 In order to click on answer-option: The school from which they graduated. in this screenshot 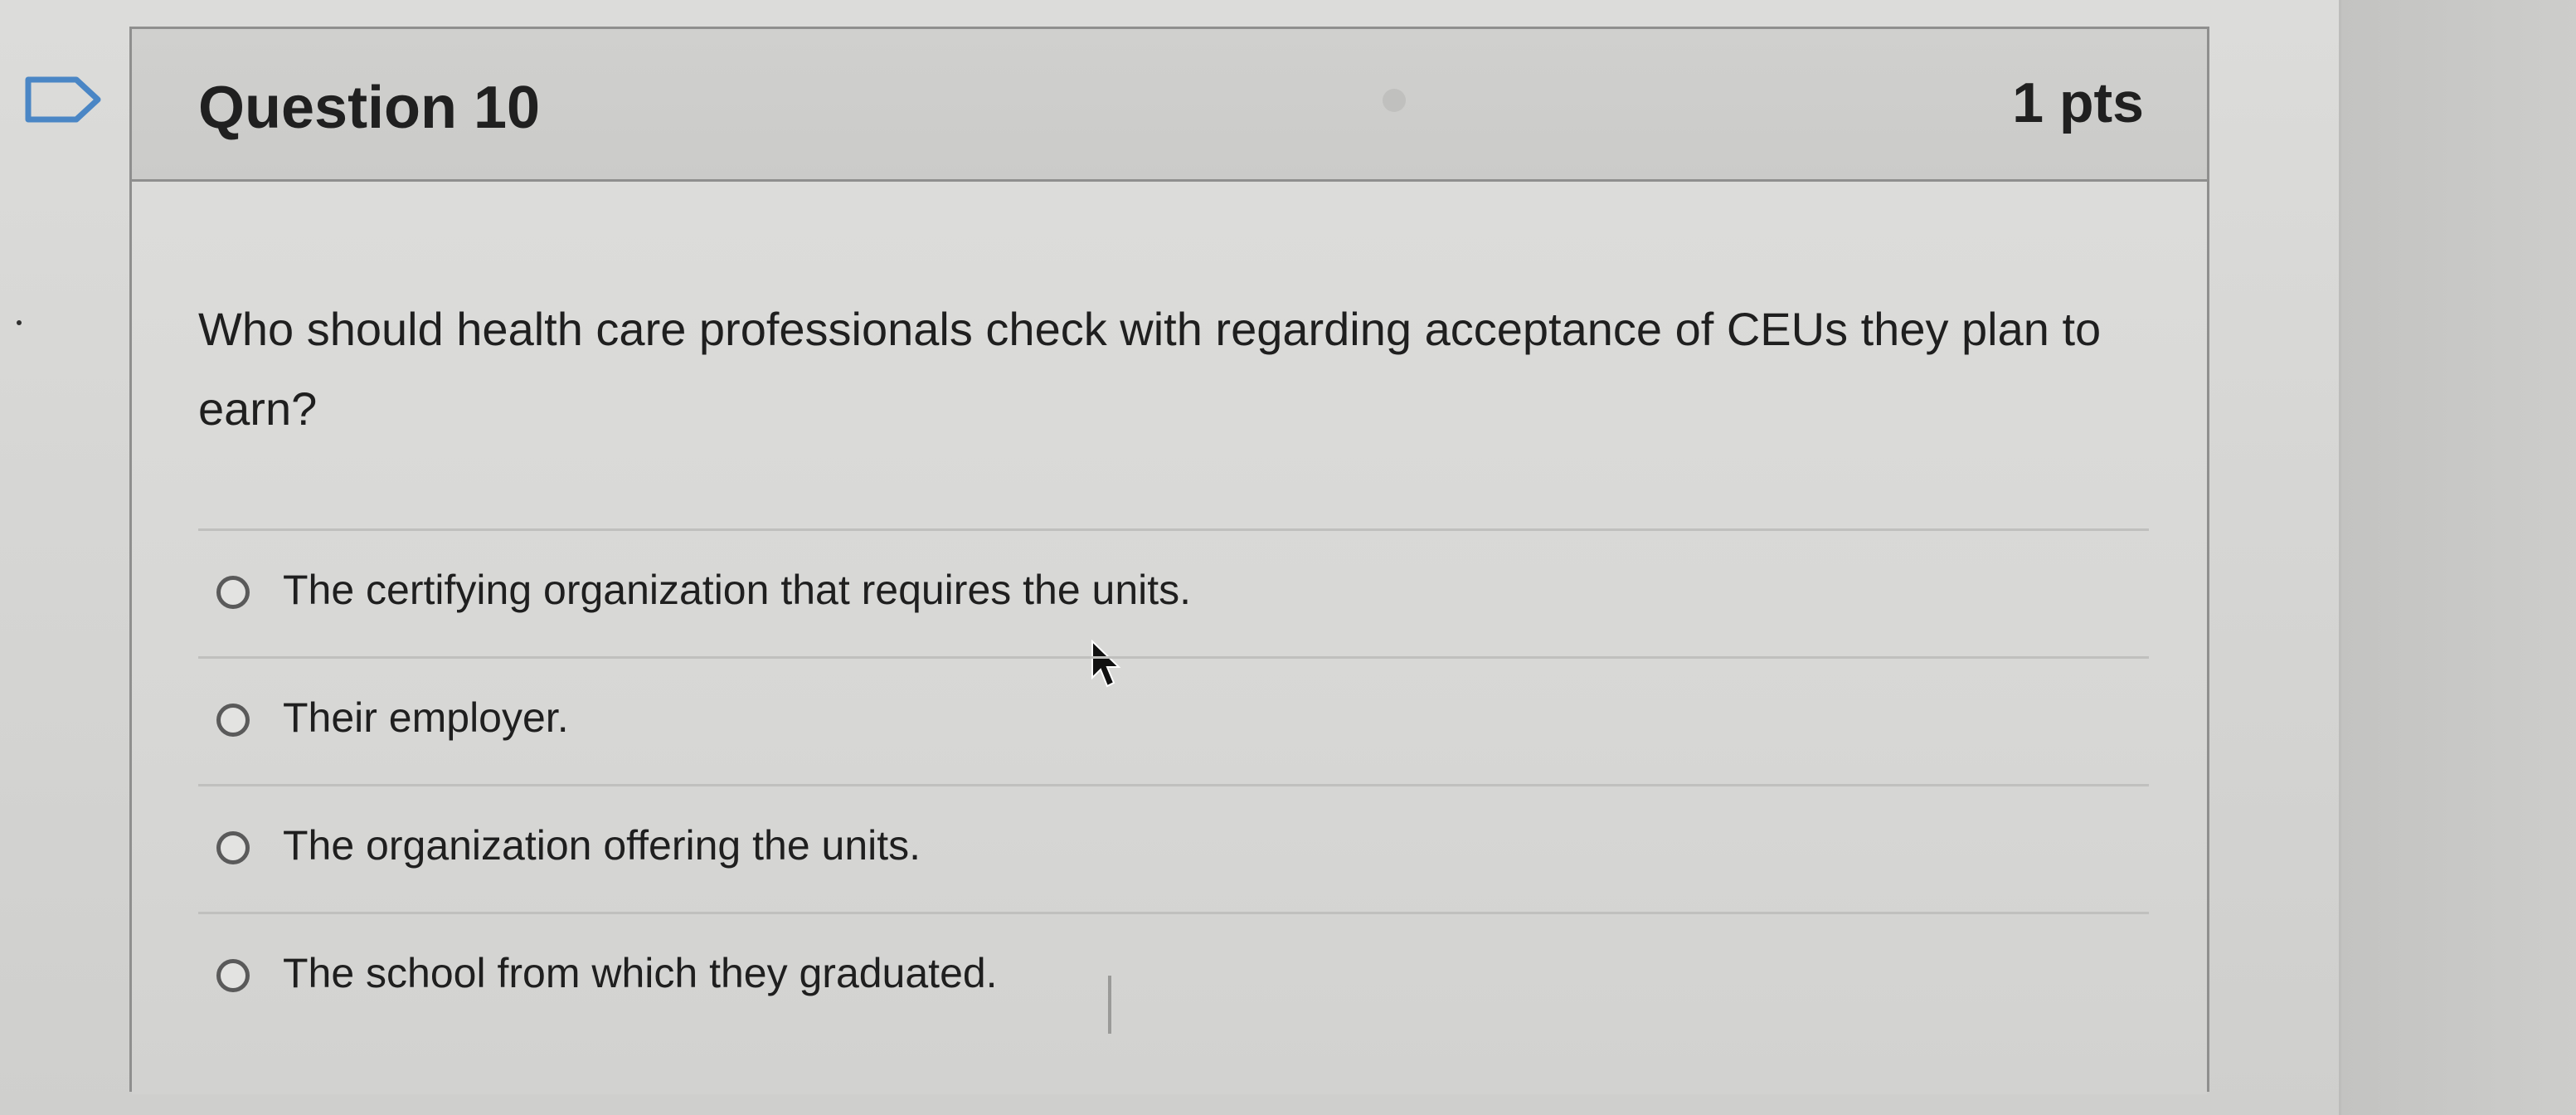, I will do `click(1174, 976)`.